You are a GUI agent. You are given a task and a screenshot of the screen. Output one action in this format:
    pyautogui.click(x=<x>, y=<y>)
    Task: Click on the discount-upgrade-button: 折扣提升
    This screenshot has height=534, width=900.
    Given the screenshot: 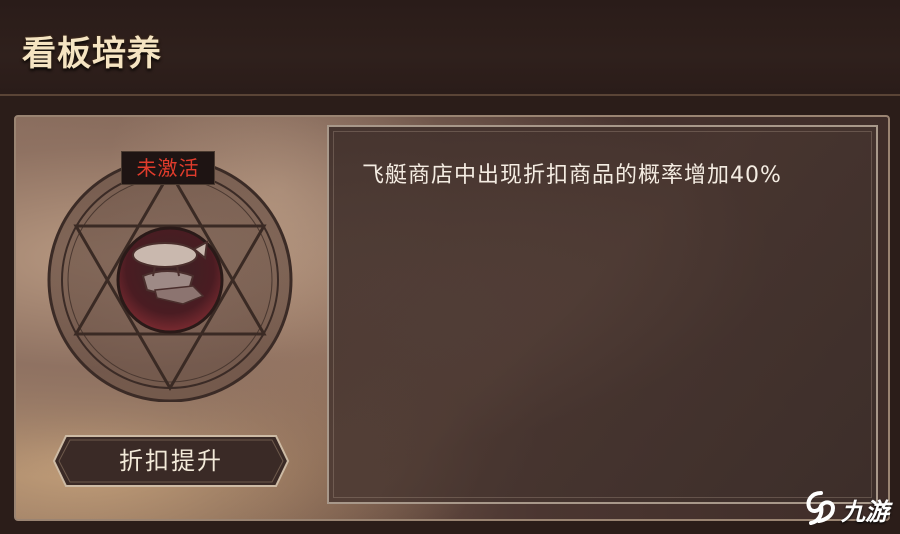 What is the action you would take?
    pyautogui.click(x=171, y=461)
    